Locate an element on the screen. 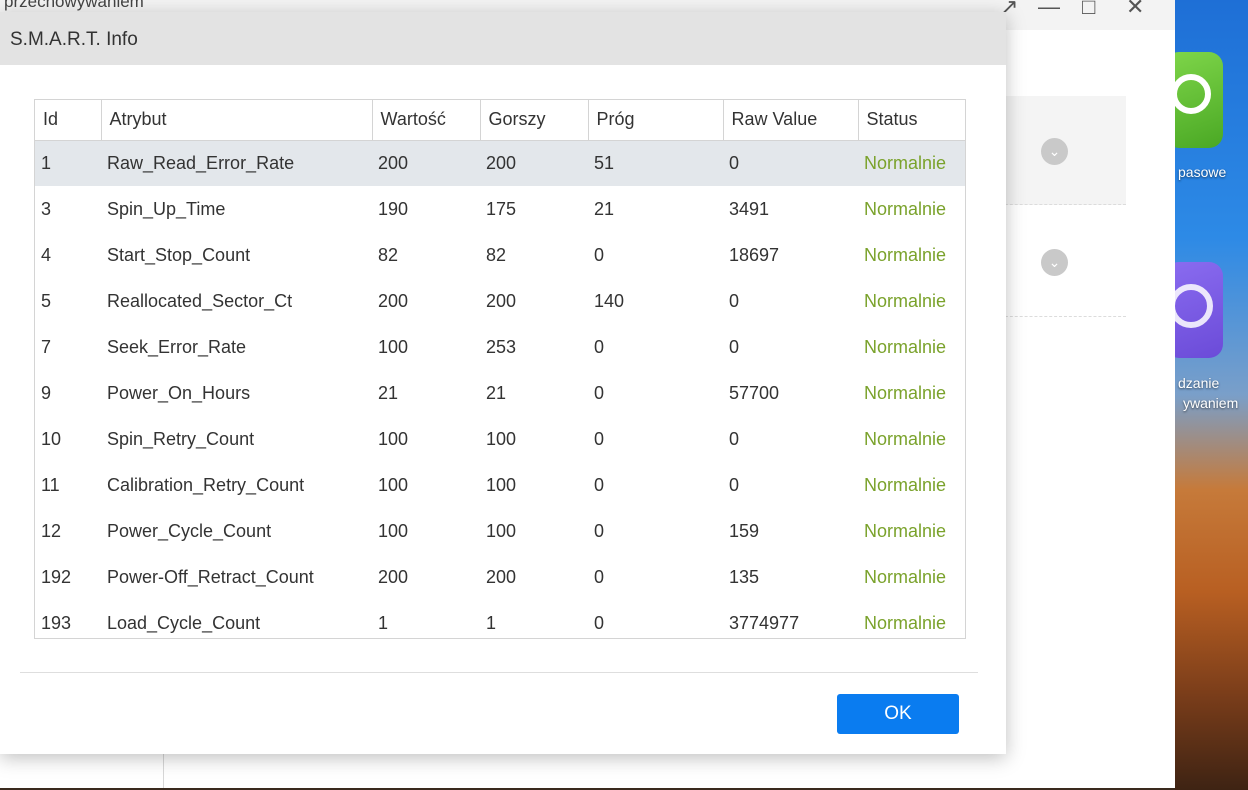 This screenshot has width=1248, height=790. cell-attribute: Seek_Error_Rate is located at coordinates (177, 346).